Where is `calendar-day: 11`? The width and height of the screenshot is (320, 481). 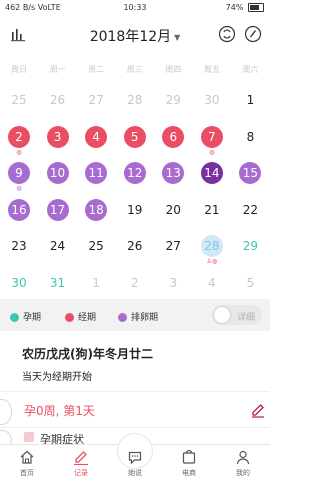 calendar-day: 11 is located at coordinates (96, 171).